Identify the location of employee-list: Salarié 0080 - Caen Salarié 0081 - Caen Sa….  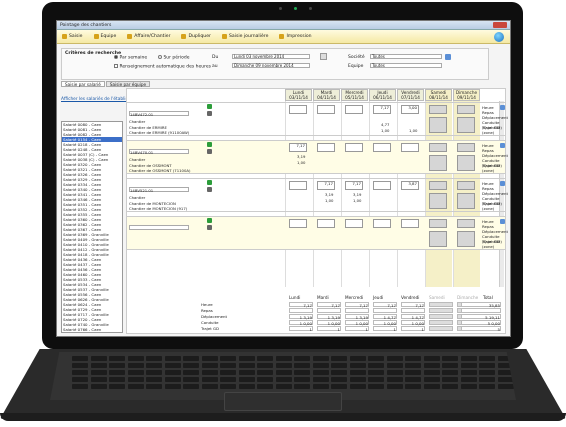
(92, 227).